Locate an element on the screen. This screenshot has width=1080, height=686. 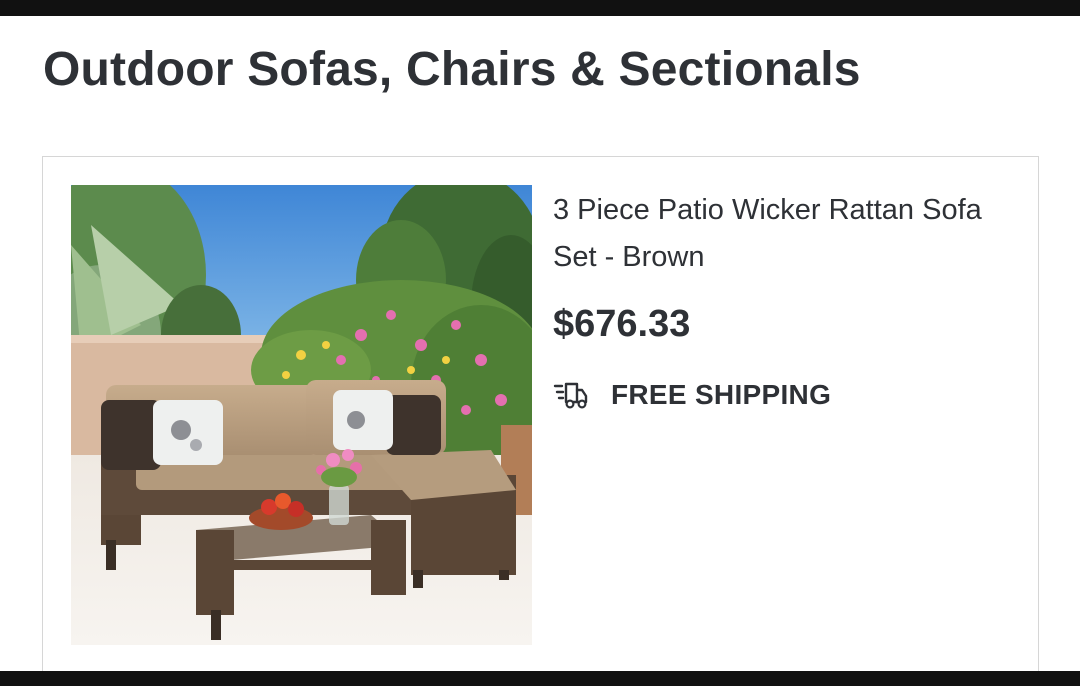
bottom-bar is located at coordinates (540, 678).